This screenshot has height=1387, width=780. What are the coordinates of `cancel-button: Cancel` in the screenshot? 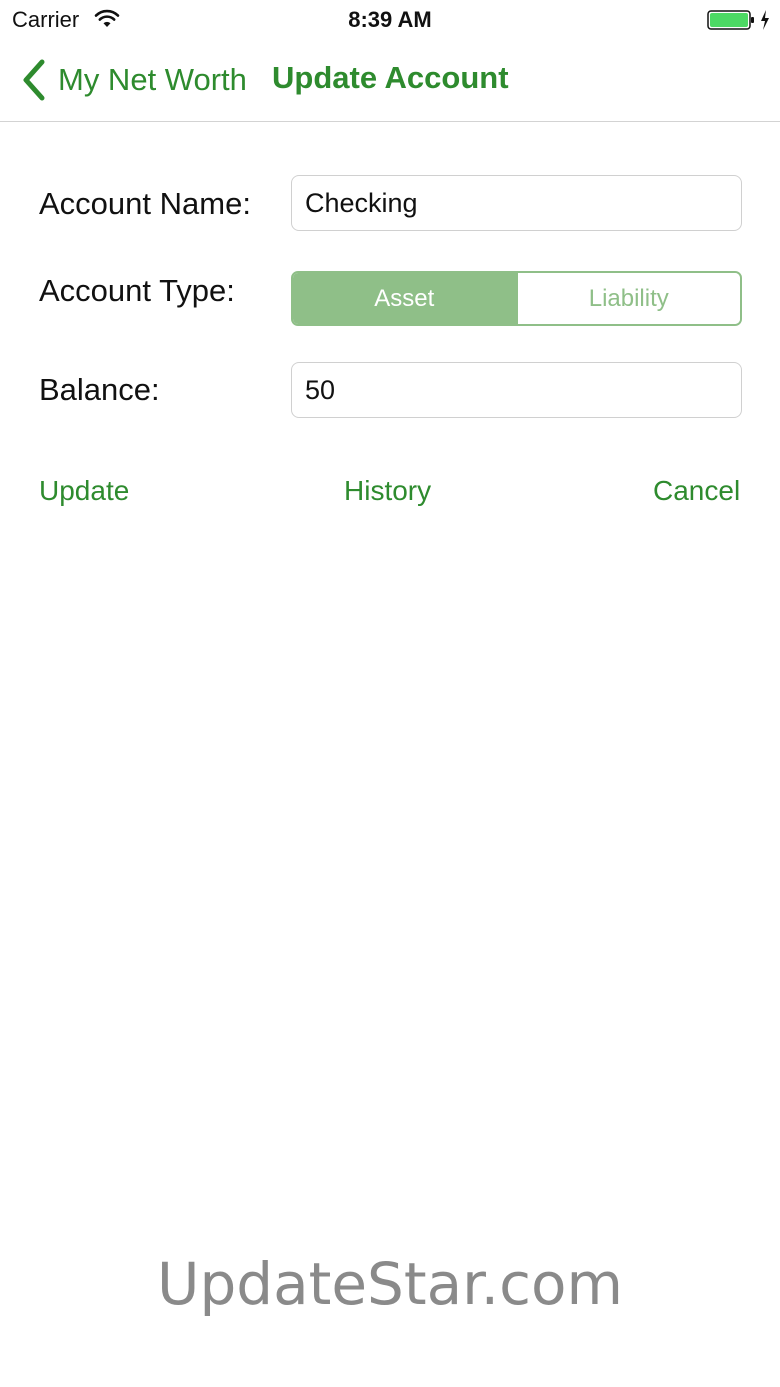 It's located at (696, 491).